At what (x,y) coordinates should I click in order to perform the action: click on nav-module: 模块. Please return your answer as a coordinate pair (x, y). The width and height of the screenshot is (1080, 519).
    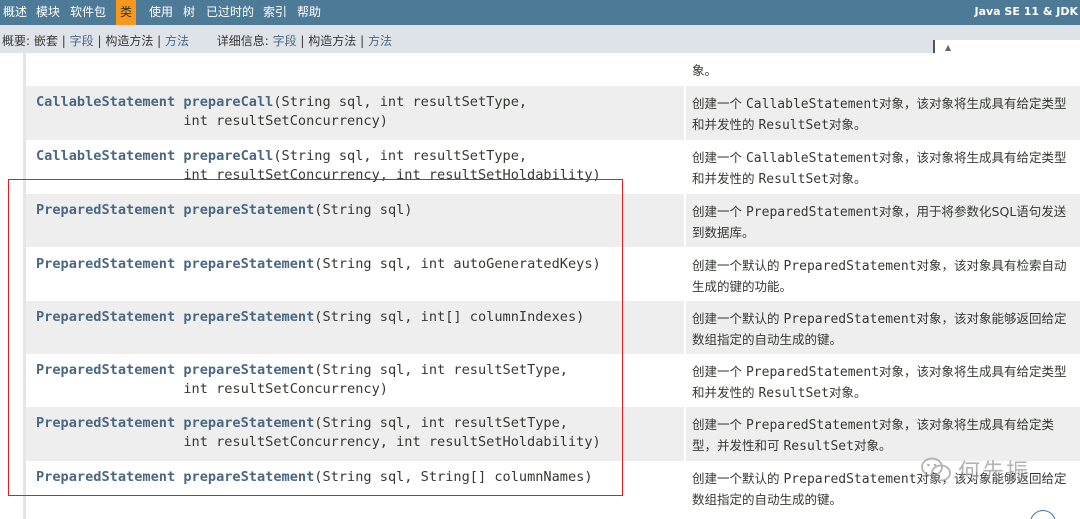
    Looking at the image, I should click on (48, 12).